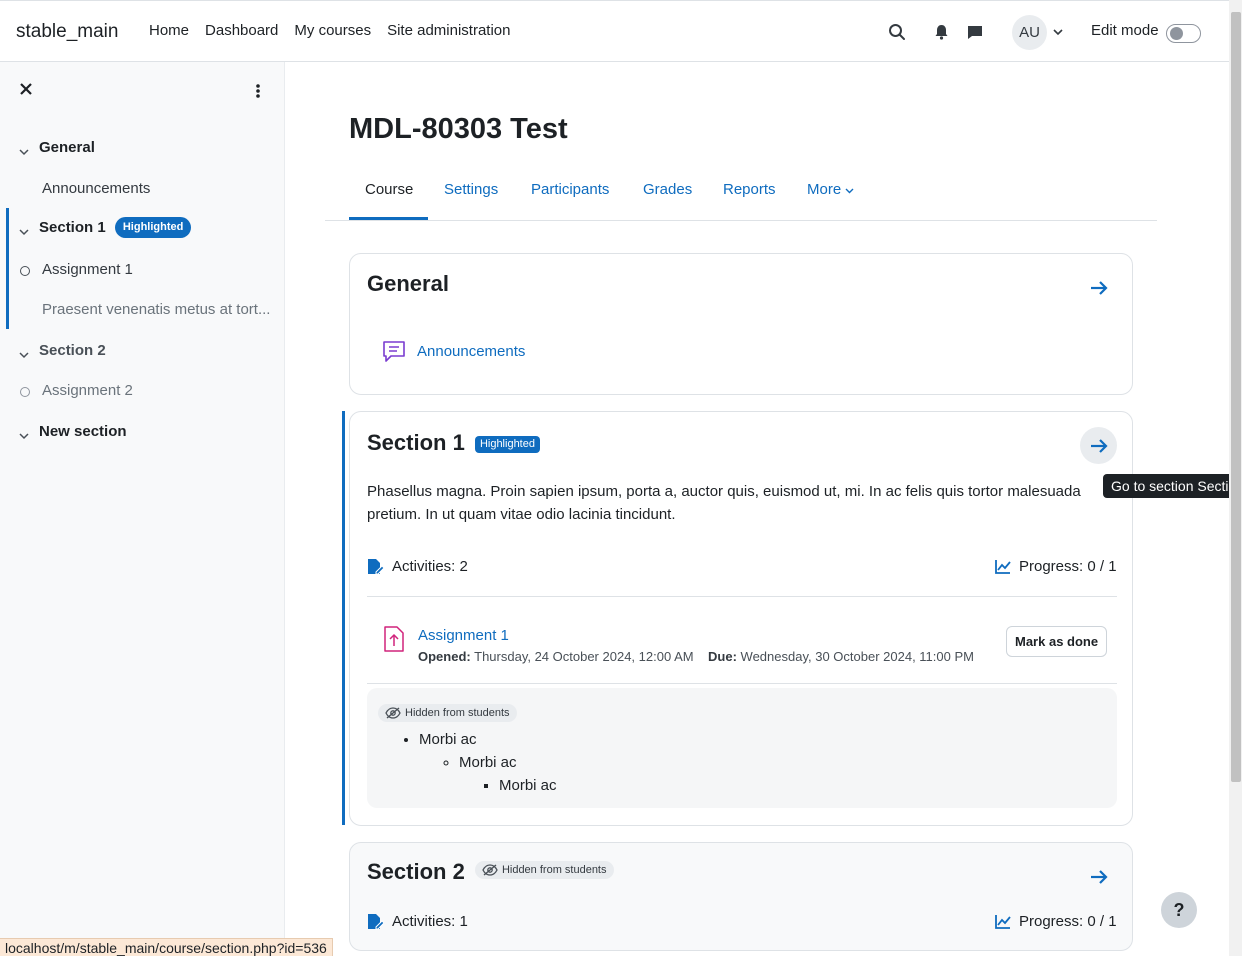 This screenshot has height=957, width=1242. What do you see at coordinates (67, 147) in the screenshot?
I see `course-index-section-label: General` at bounding box center [67, 147].